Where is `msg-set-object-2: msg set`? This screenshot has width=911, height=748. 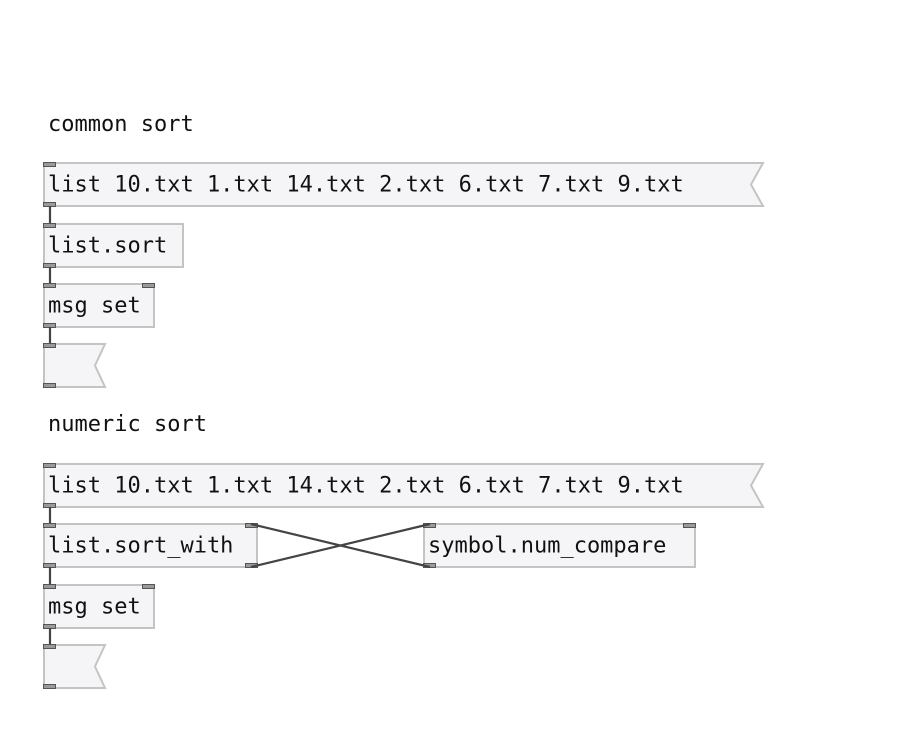 msg-set-object-2: msg set is located at coordinates (99, 606).